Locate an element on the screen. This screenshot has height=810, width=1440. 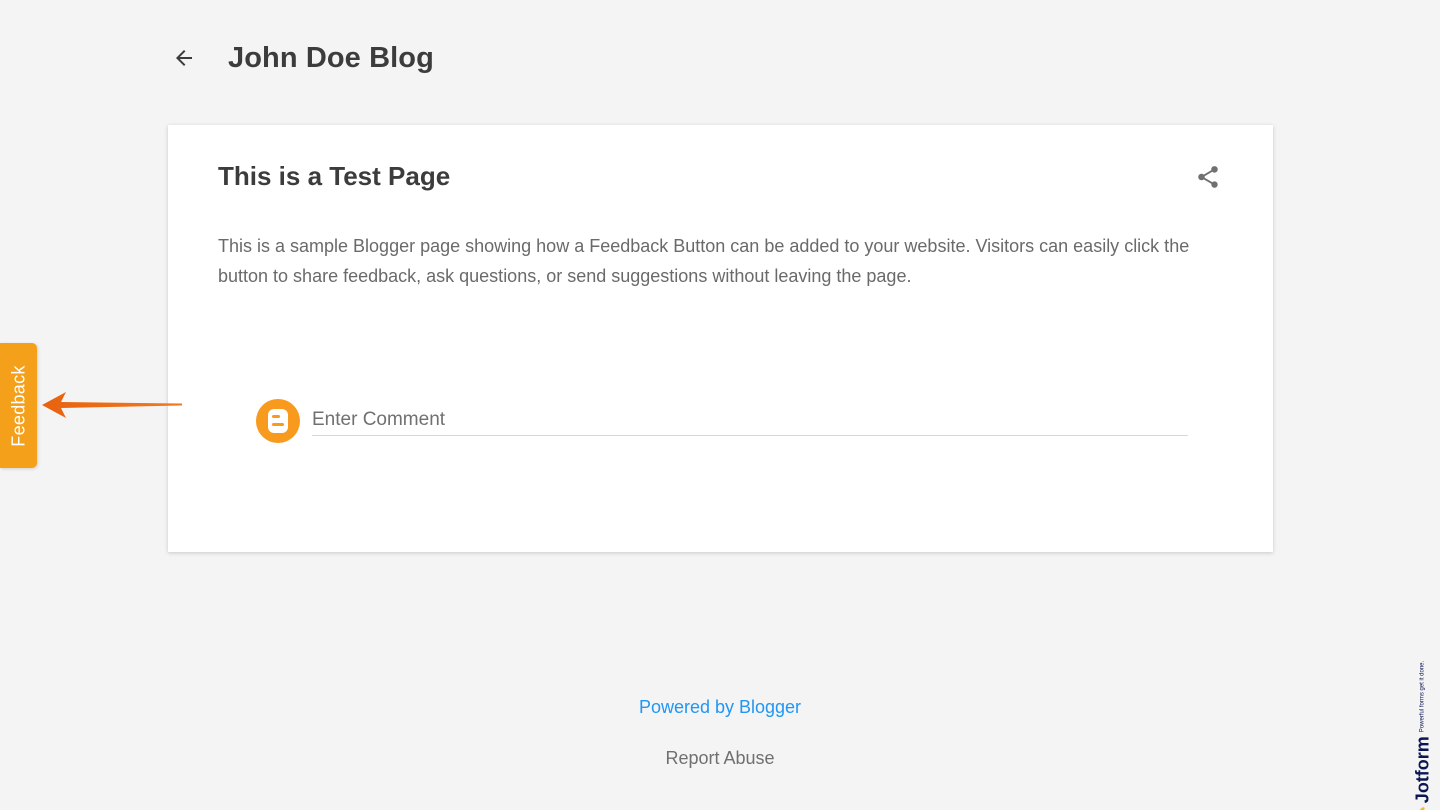
footer-report: Report Abuse is located at coordinates (720, 758).